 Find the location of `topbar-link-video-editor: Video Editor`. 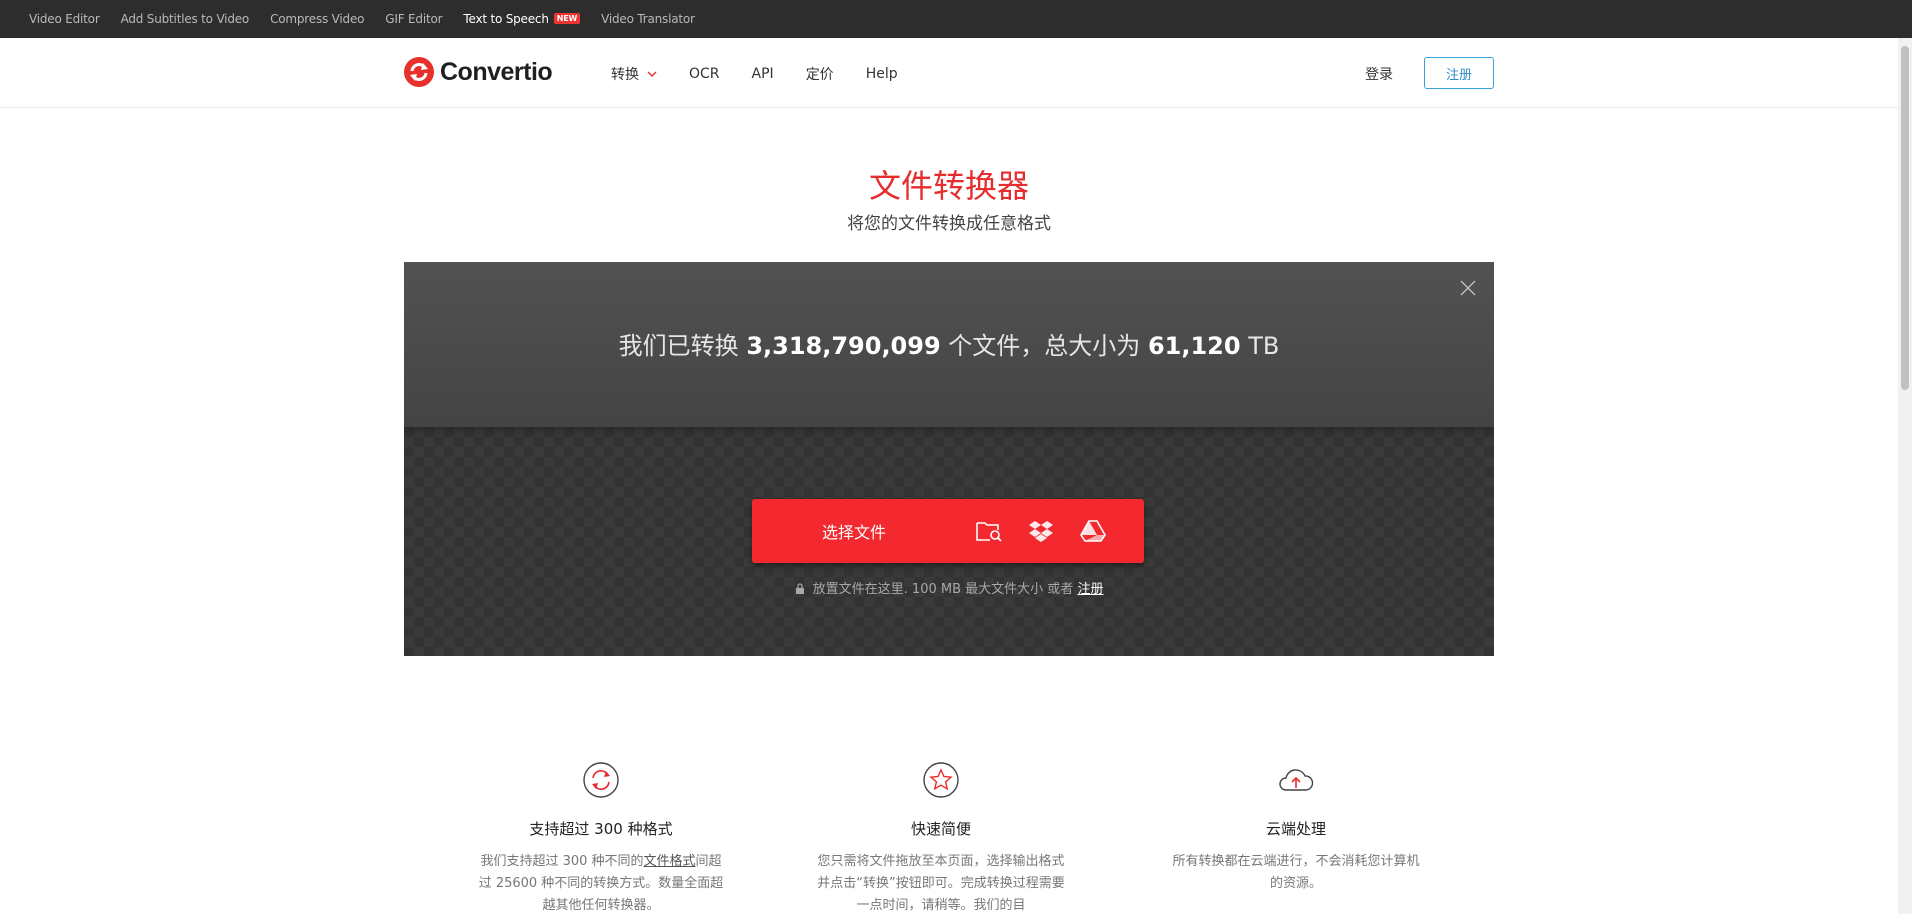

topbar-link-video-editor: Video Editor is located at coordinates (64, 19).